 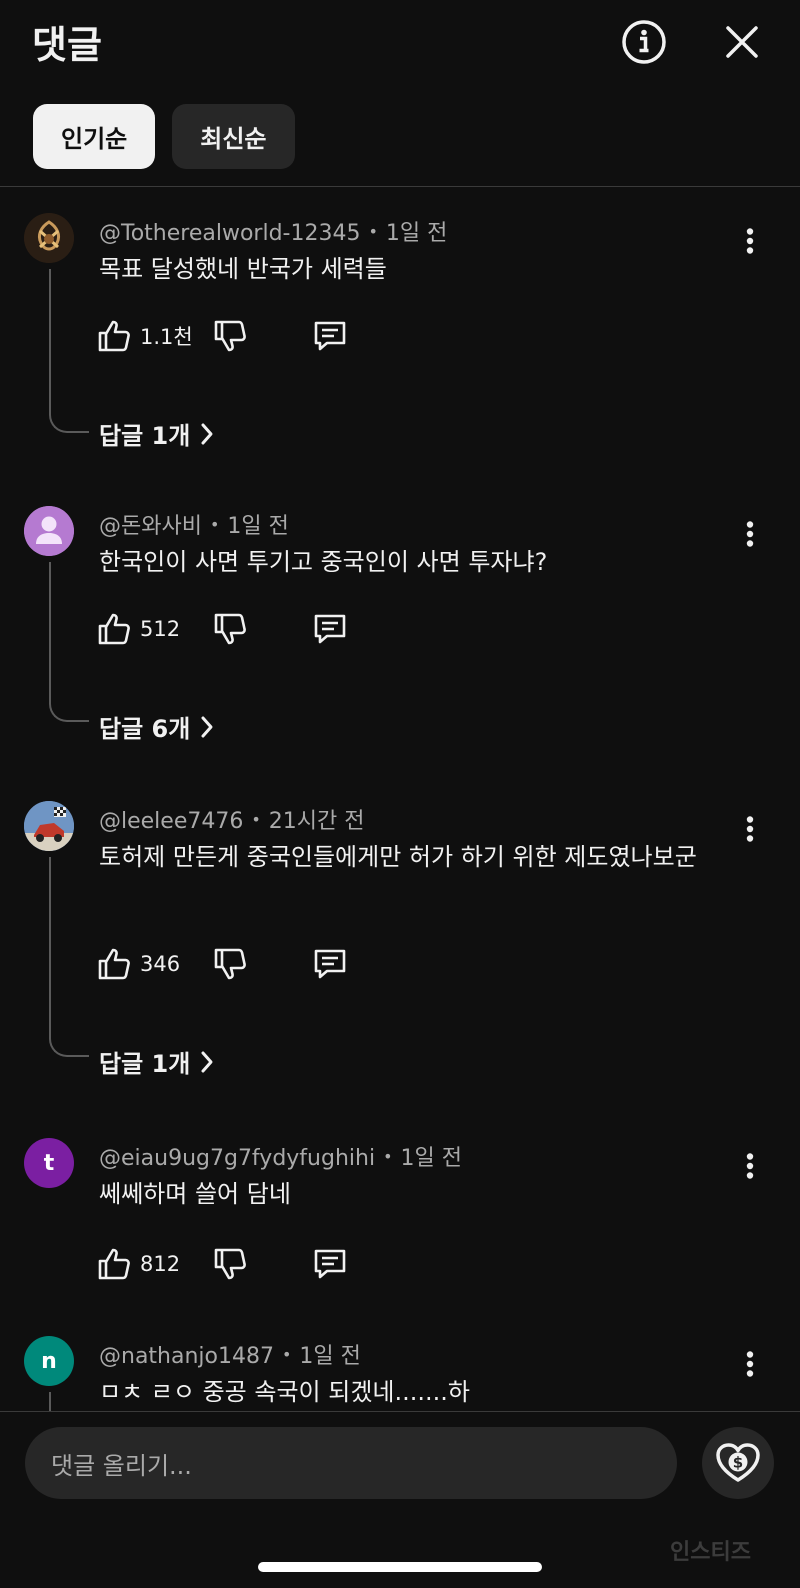 What do you see at coordinates (49, 1163) in the screenshot?
I see `avatar: t` at bounding box center [49, 1163].